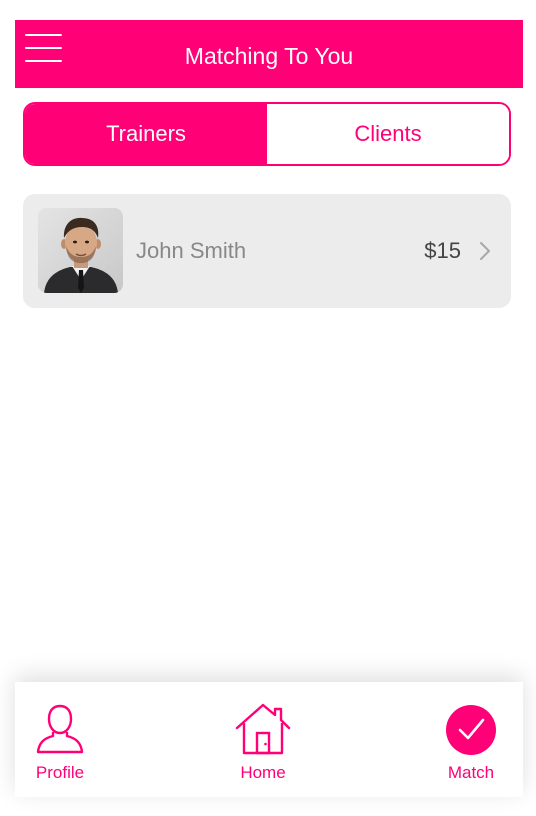 This screenshot has height=816, width=536. I want to click on chevron-right-icon, so click(485, 253).